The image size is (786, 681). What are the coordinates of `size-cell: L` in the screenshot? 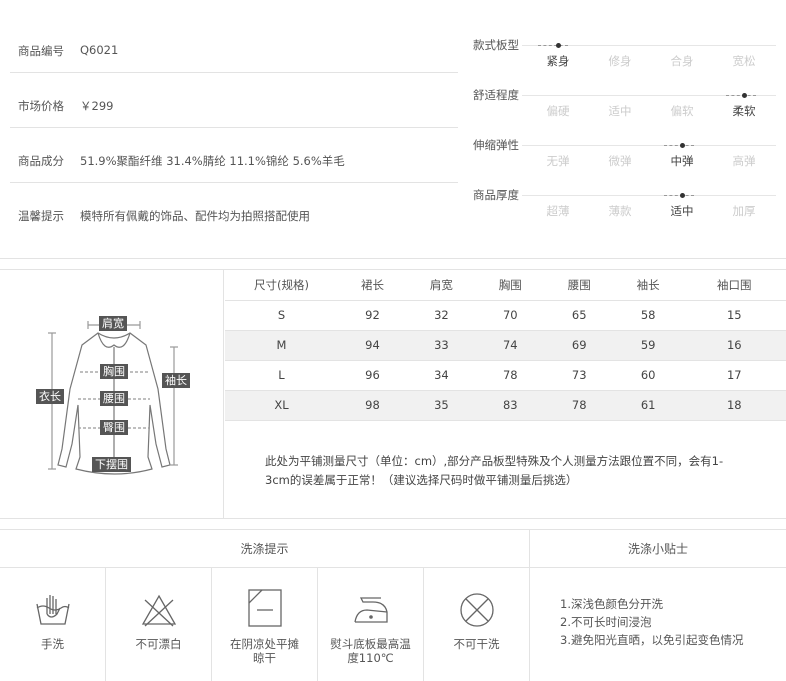 It's located at (281, 375).